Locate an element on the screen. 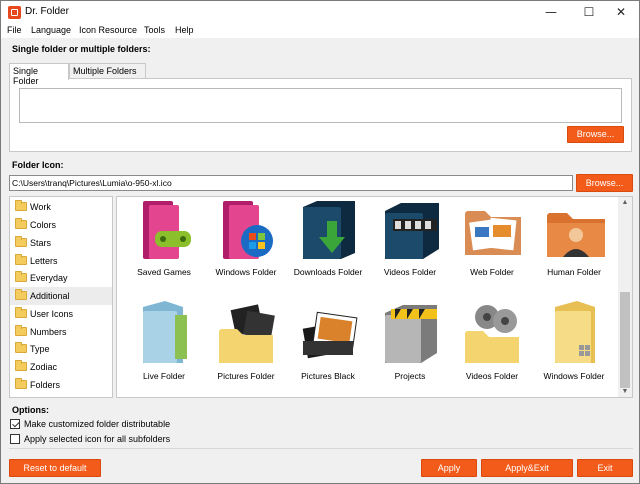 This screenshot has width=640, height=484. windows-folder-yellow-icon is located at coordinates (575, 332).